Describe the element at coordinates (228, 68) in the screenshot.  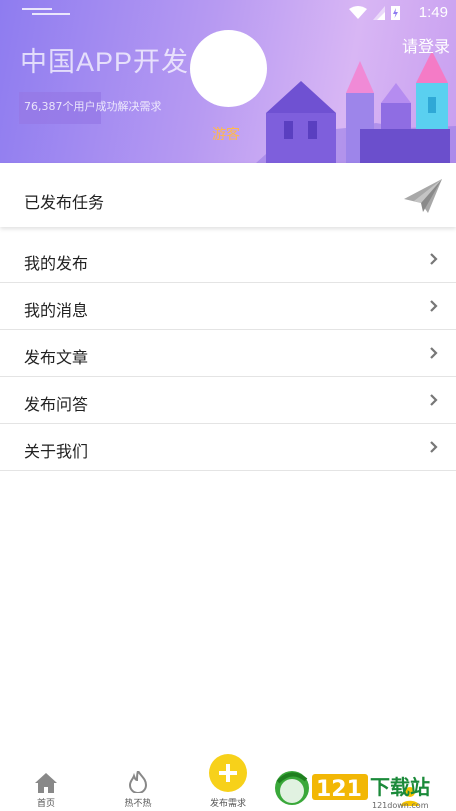
I see `avatar` at that location.